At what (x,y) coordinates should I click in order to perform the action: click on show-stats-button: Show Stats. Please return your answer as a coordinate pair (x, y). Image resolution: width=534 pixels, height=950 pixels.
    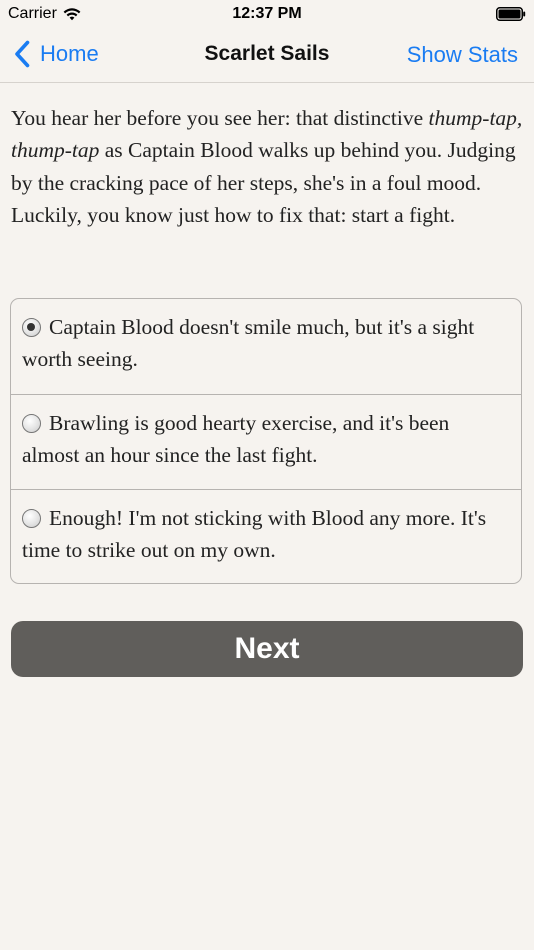
    Looking at the image, I should click on (462, 55).